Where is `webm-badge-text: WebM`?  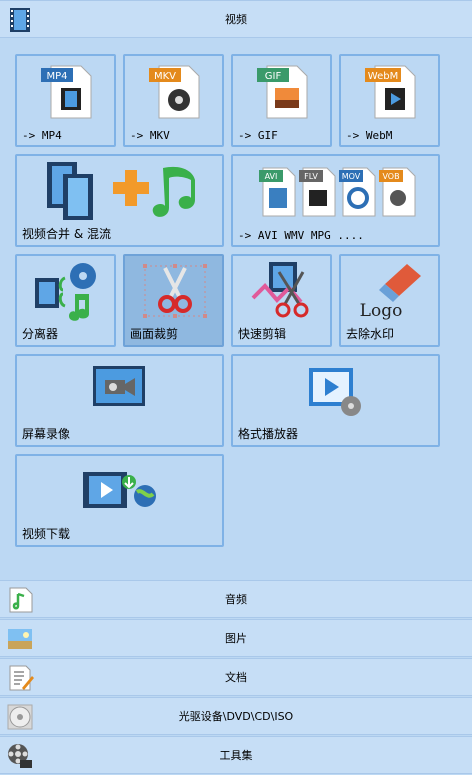
webm-badge-text: WebM is located at coordinates (383, 76).